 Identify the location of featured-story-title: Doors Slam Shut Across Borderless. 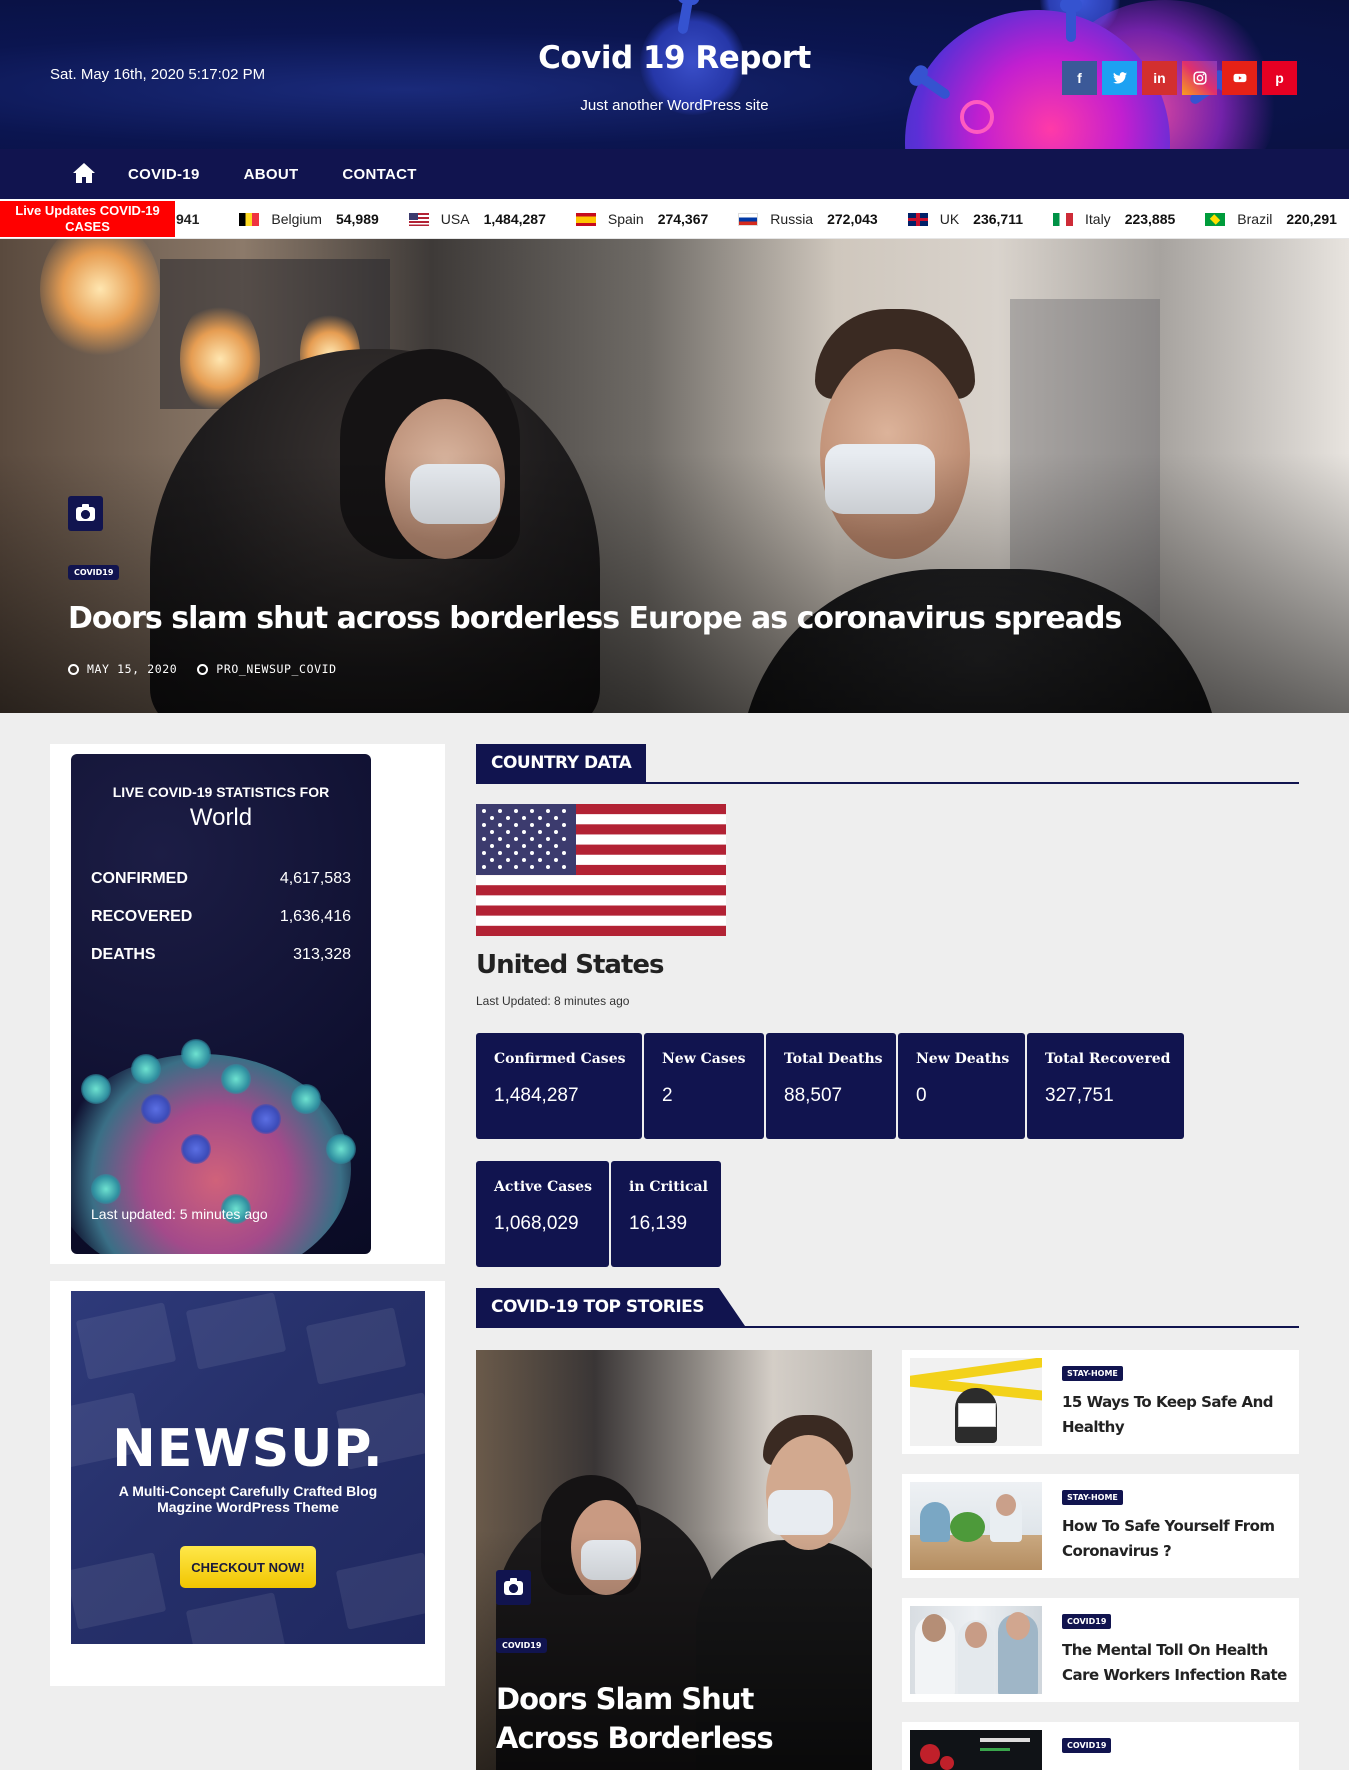
(676, 1719).